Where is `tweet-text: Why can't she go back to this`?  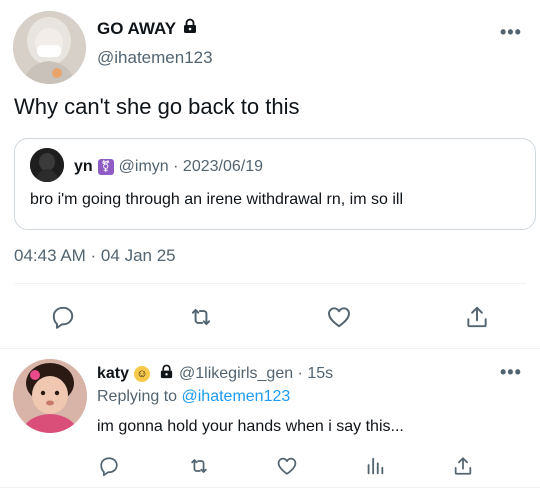
tweet-text: Why can't she go back to this is located at coordinates (157, 106).